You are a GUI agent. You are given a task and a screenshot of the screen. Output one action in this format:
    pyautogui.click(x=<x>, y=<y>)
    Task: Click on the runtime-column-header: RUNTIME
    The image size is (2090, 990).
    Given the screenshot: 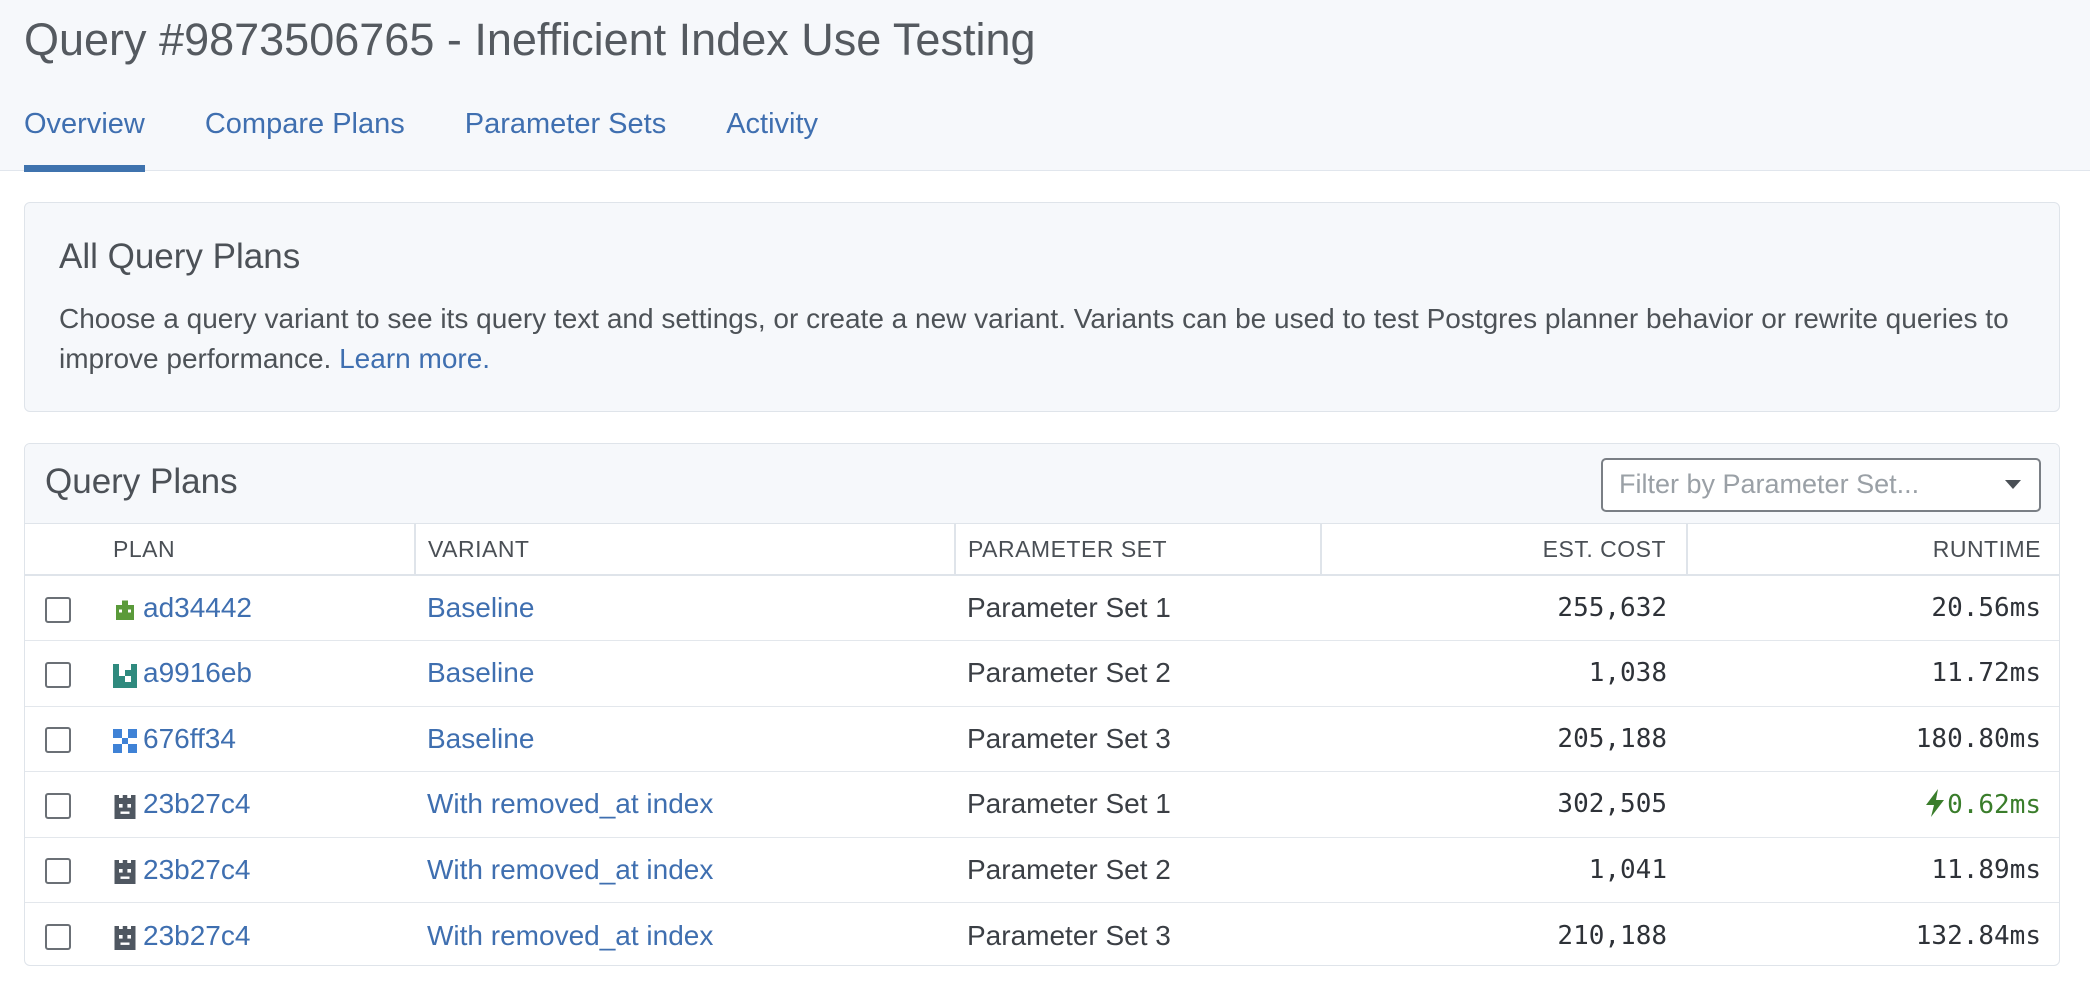 What is the action you would take?
    pyautogui.click(x=1872, y=550)
    